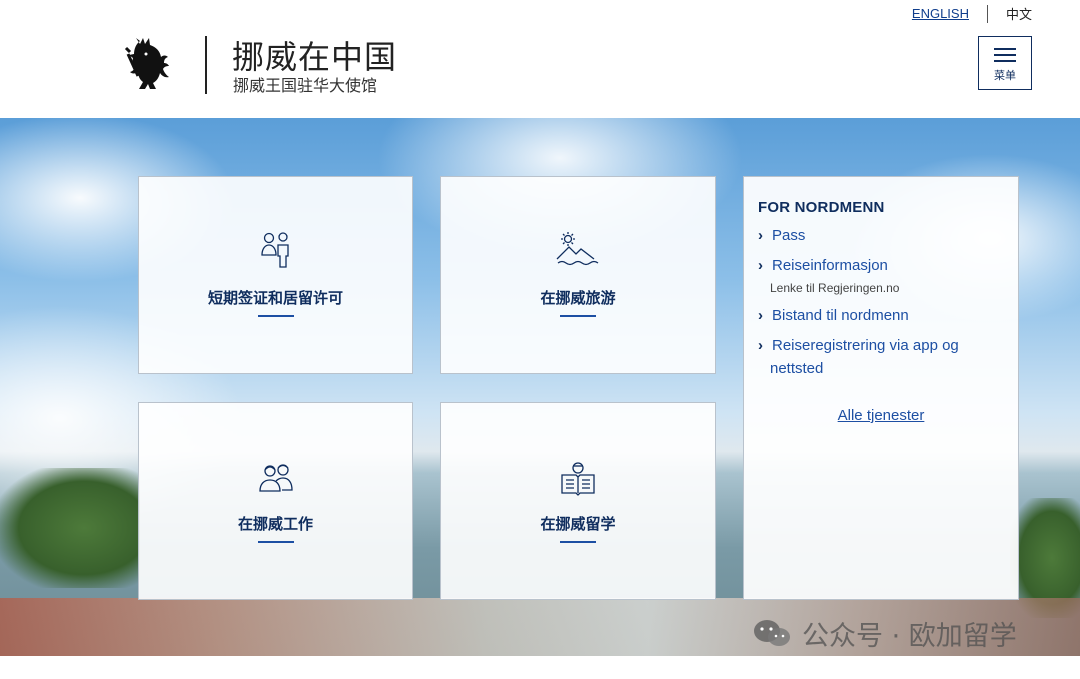 The width and height of the screenshot is (1080, 679). Describe the element at coordinates (789, 235) in the screenshot. I see `link-pass-label: Pass` at that location.